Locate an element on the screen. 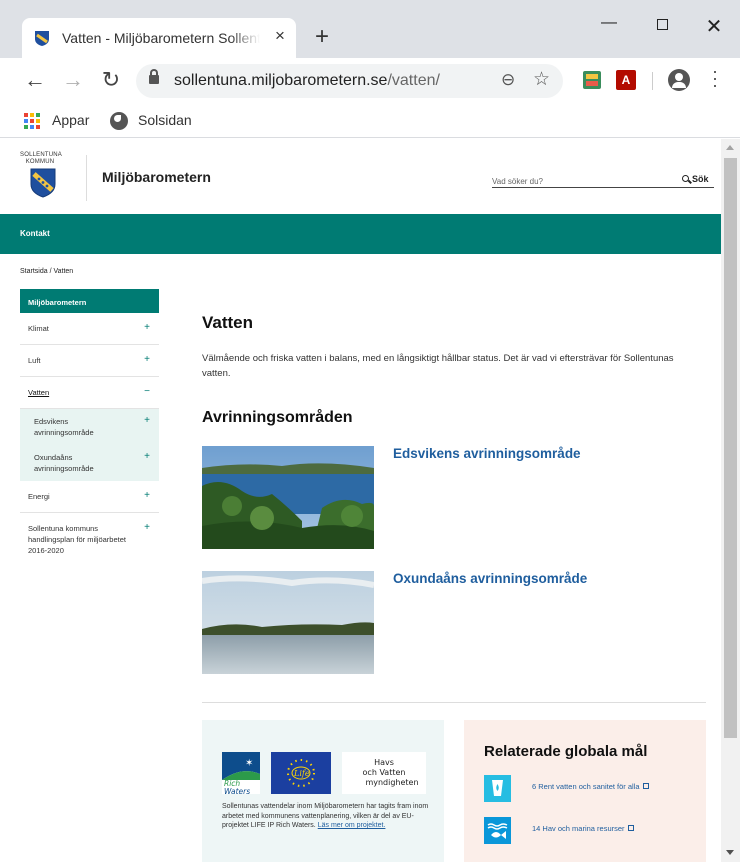  breadcrumb: Startsida / Vatten is located at coordinates (46, 271).